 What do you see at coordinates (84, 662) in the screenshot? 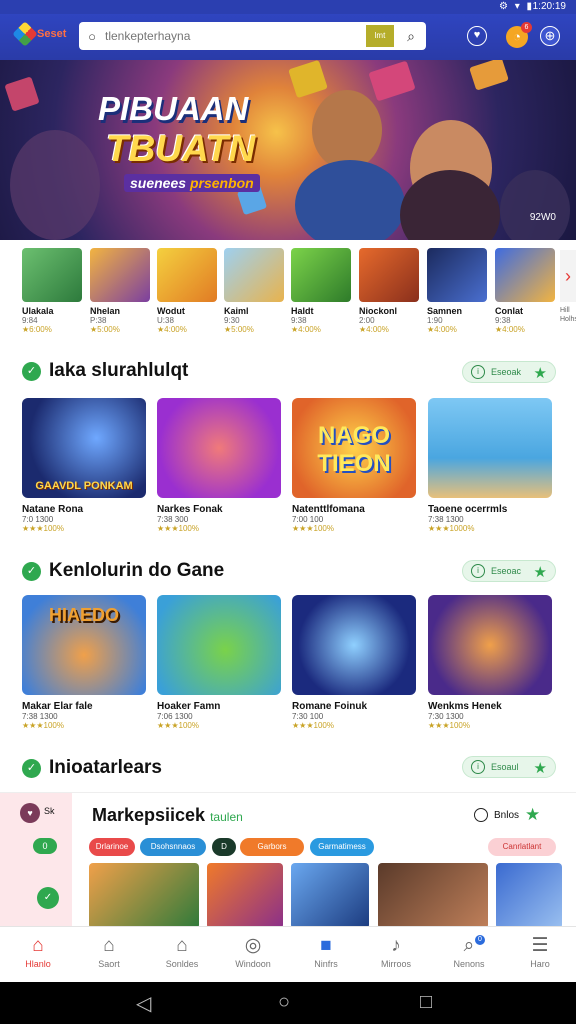
I see `game-card: HIAEDO Makar Elar fale 7:38 1300 ★★★100%` at bounding box center [84, 662].